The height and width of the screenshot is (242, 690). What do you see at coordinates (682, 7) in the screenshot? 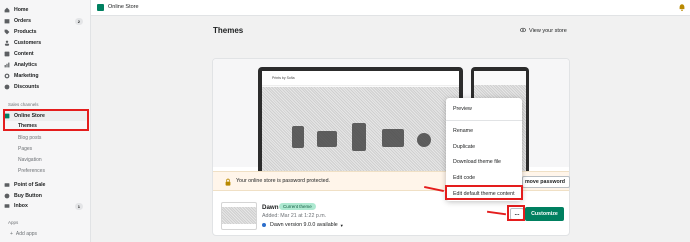
I see `notification-icon` at bounding box center [682, 7].